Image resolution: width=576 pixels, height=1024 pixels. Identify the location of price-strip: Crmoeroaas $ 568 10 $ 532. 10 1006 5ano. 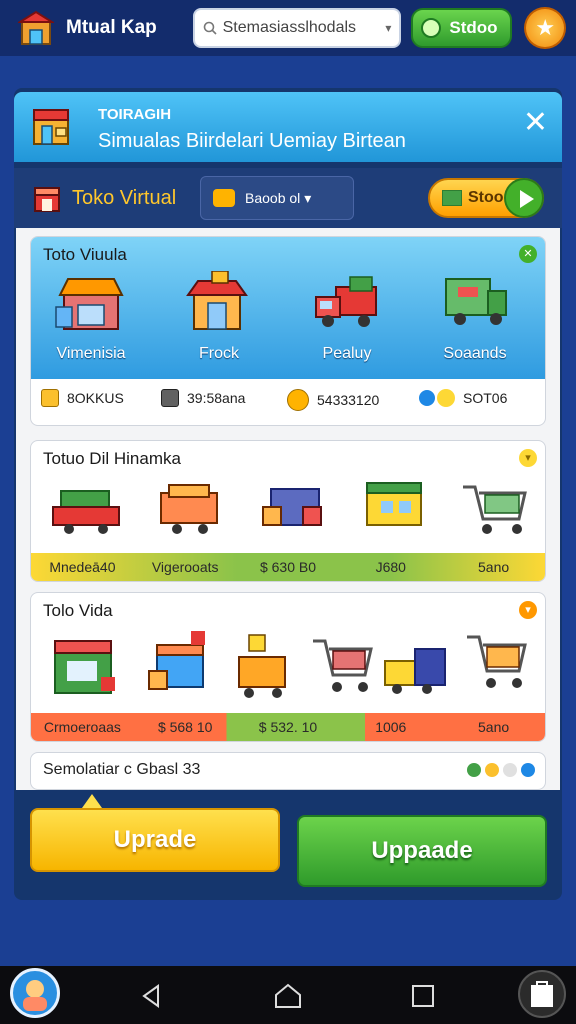
(288, 727).